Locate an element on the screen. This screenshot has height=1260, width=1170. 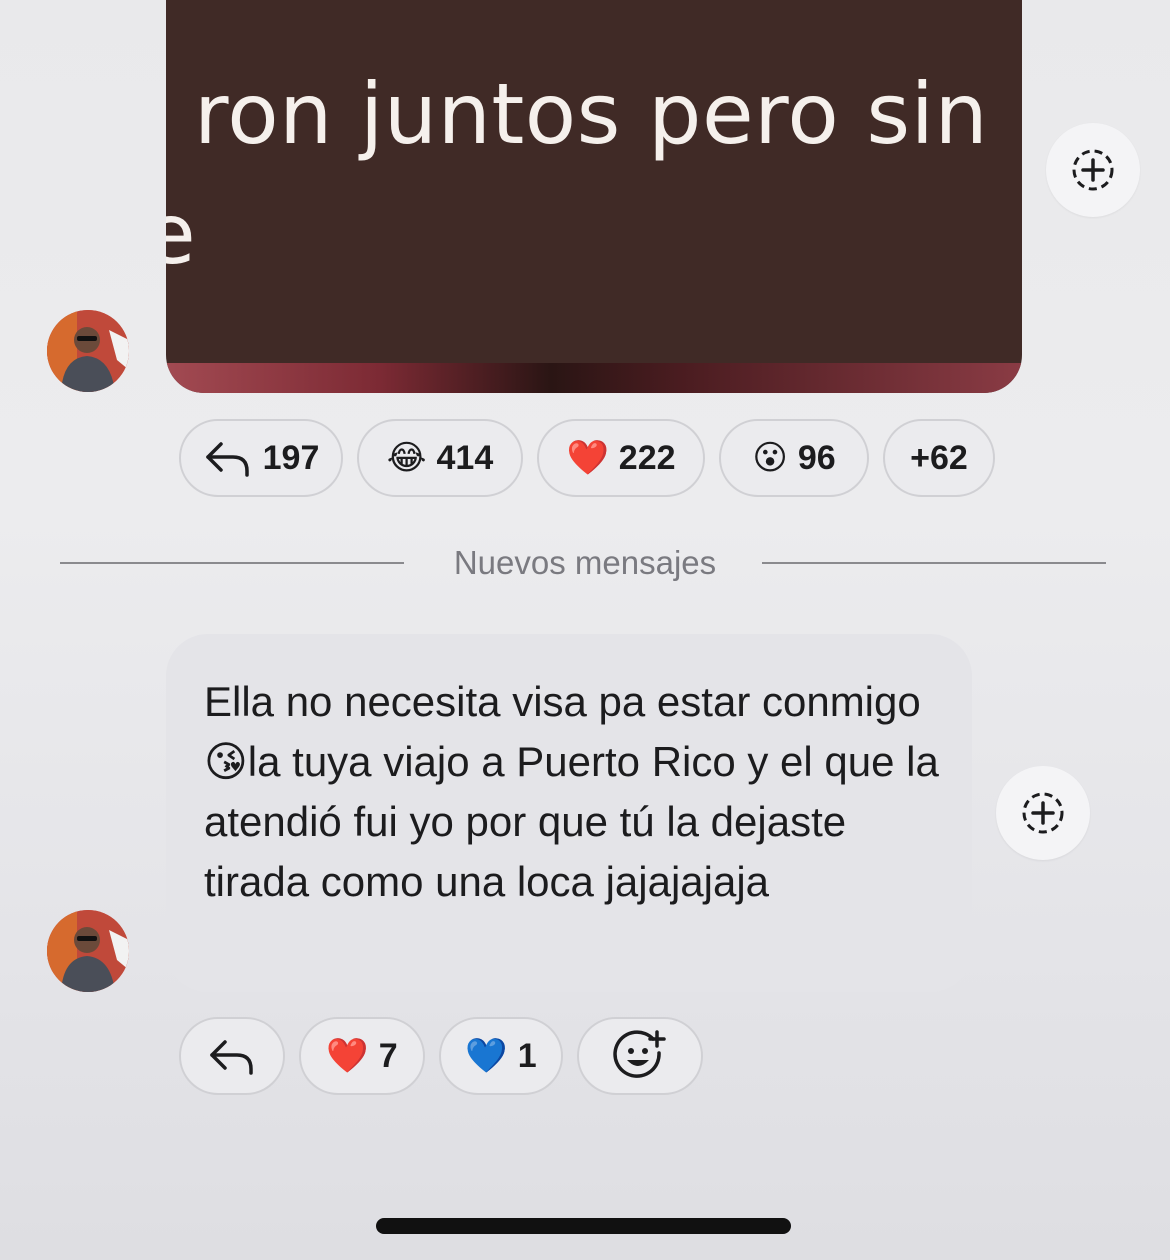
post-reactions-row: 197 😂 414 ❤️ 222 😮 96 +62 is located at coordinates (594, 458).